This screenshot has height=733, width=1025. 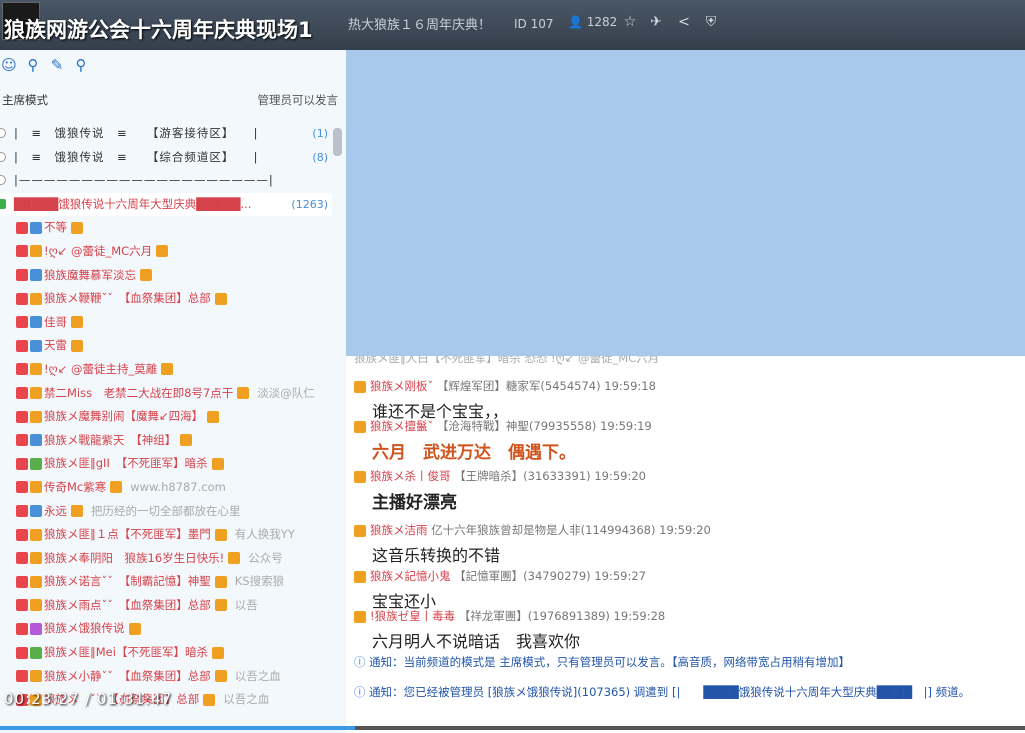 I want to click on user-row: 佳哥, so click(x=166, y=323).